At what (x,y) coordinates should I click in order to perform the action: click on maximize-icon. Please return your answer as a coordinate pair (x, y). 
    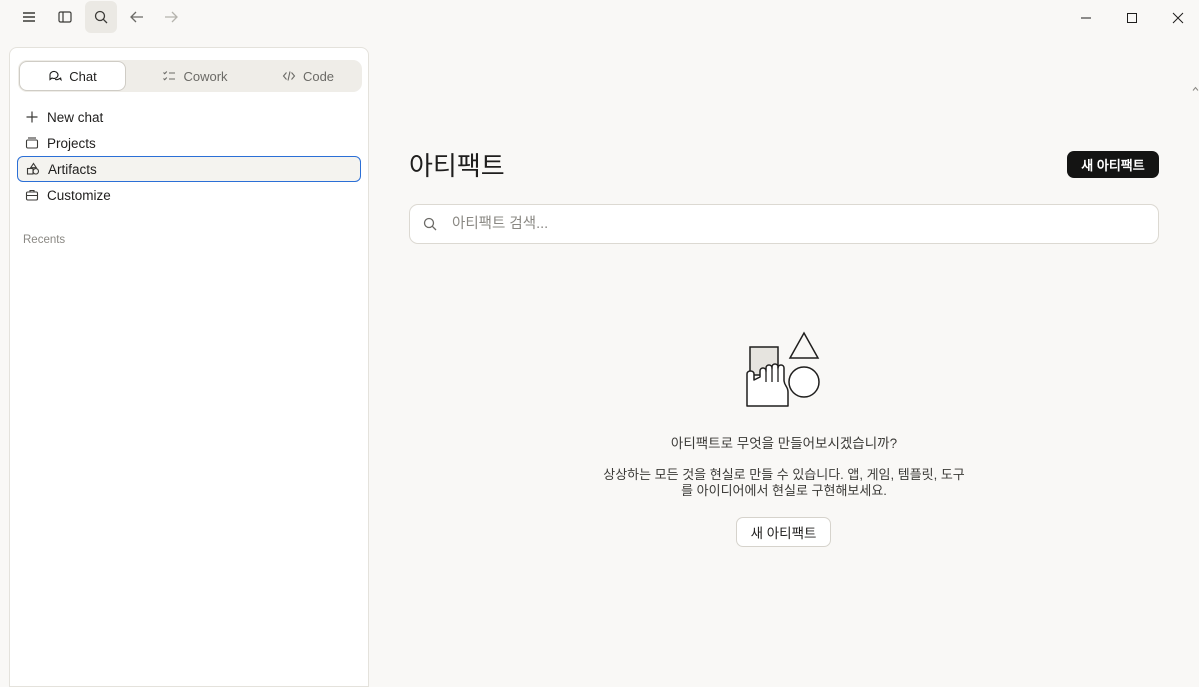
    Looking at the image, I should click on (1132, 18).